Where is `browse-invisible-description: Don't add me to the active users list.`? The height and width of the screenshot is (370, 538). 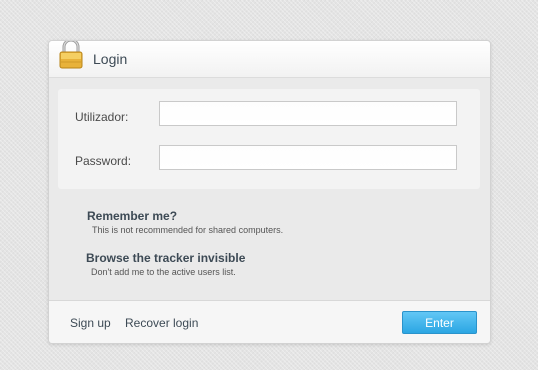 browse-invisible-description: Don't add me to the active users list. is located at coordinates (163, 272).